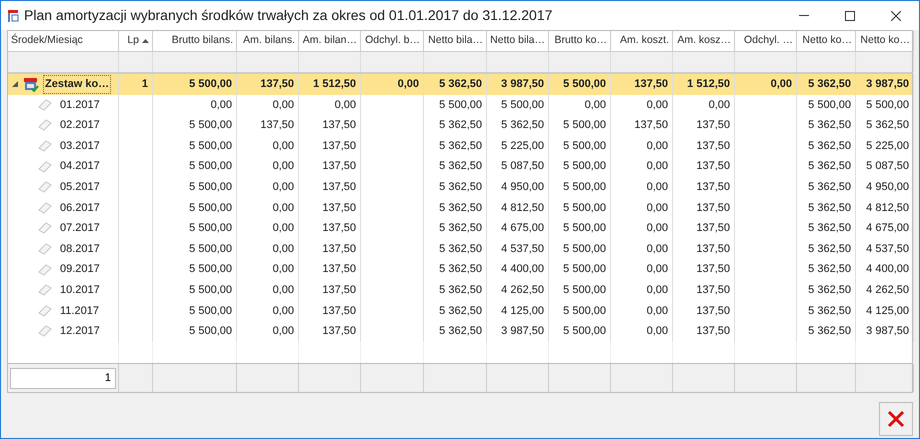 The image size is (920, 439). What do you see at coordinates (80, 166) in the screenshot?
I see `month-label: 04.2017` at bounding box center [80, 166].